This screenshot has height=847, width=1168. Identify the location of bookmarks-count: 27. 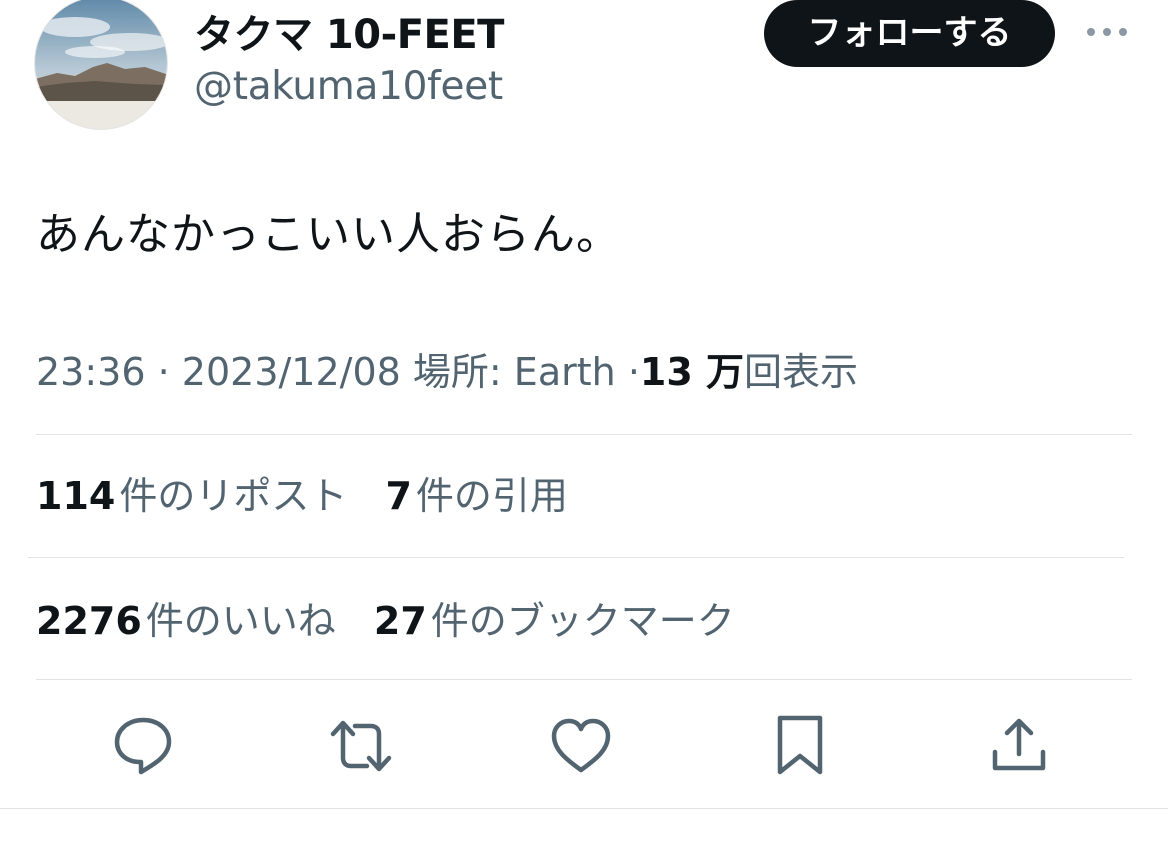
(400, 621).